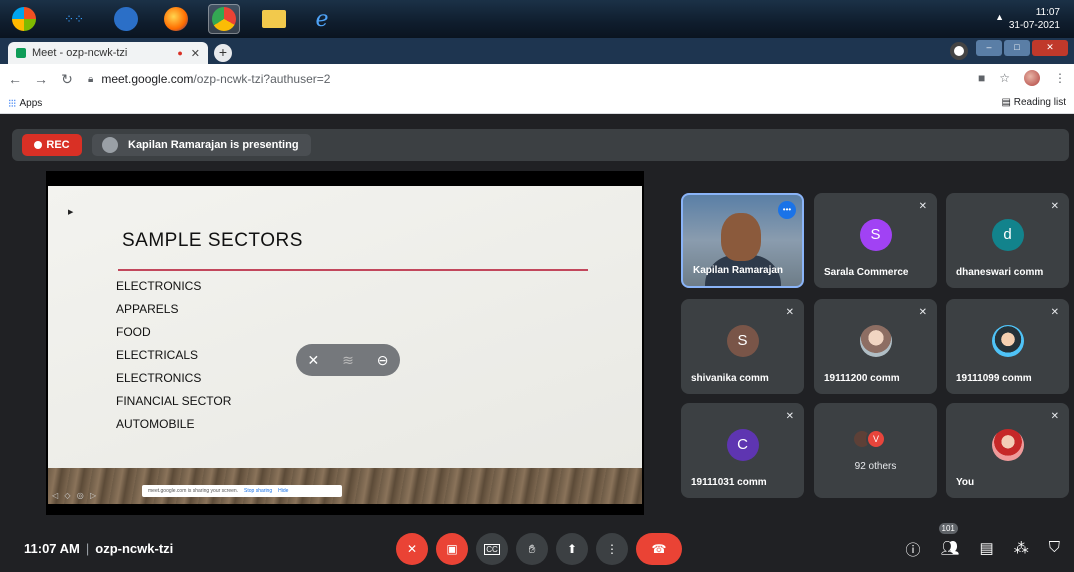  What do you see at coordinates (134, 548) in the screenshot?
I see `meeting-code: ozp-ncwk-tzi` at bounding box center [134, 548].